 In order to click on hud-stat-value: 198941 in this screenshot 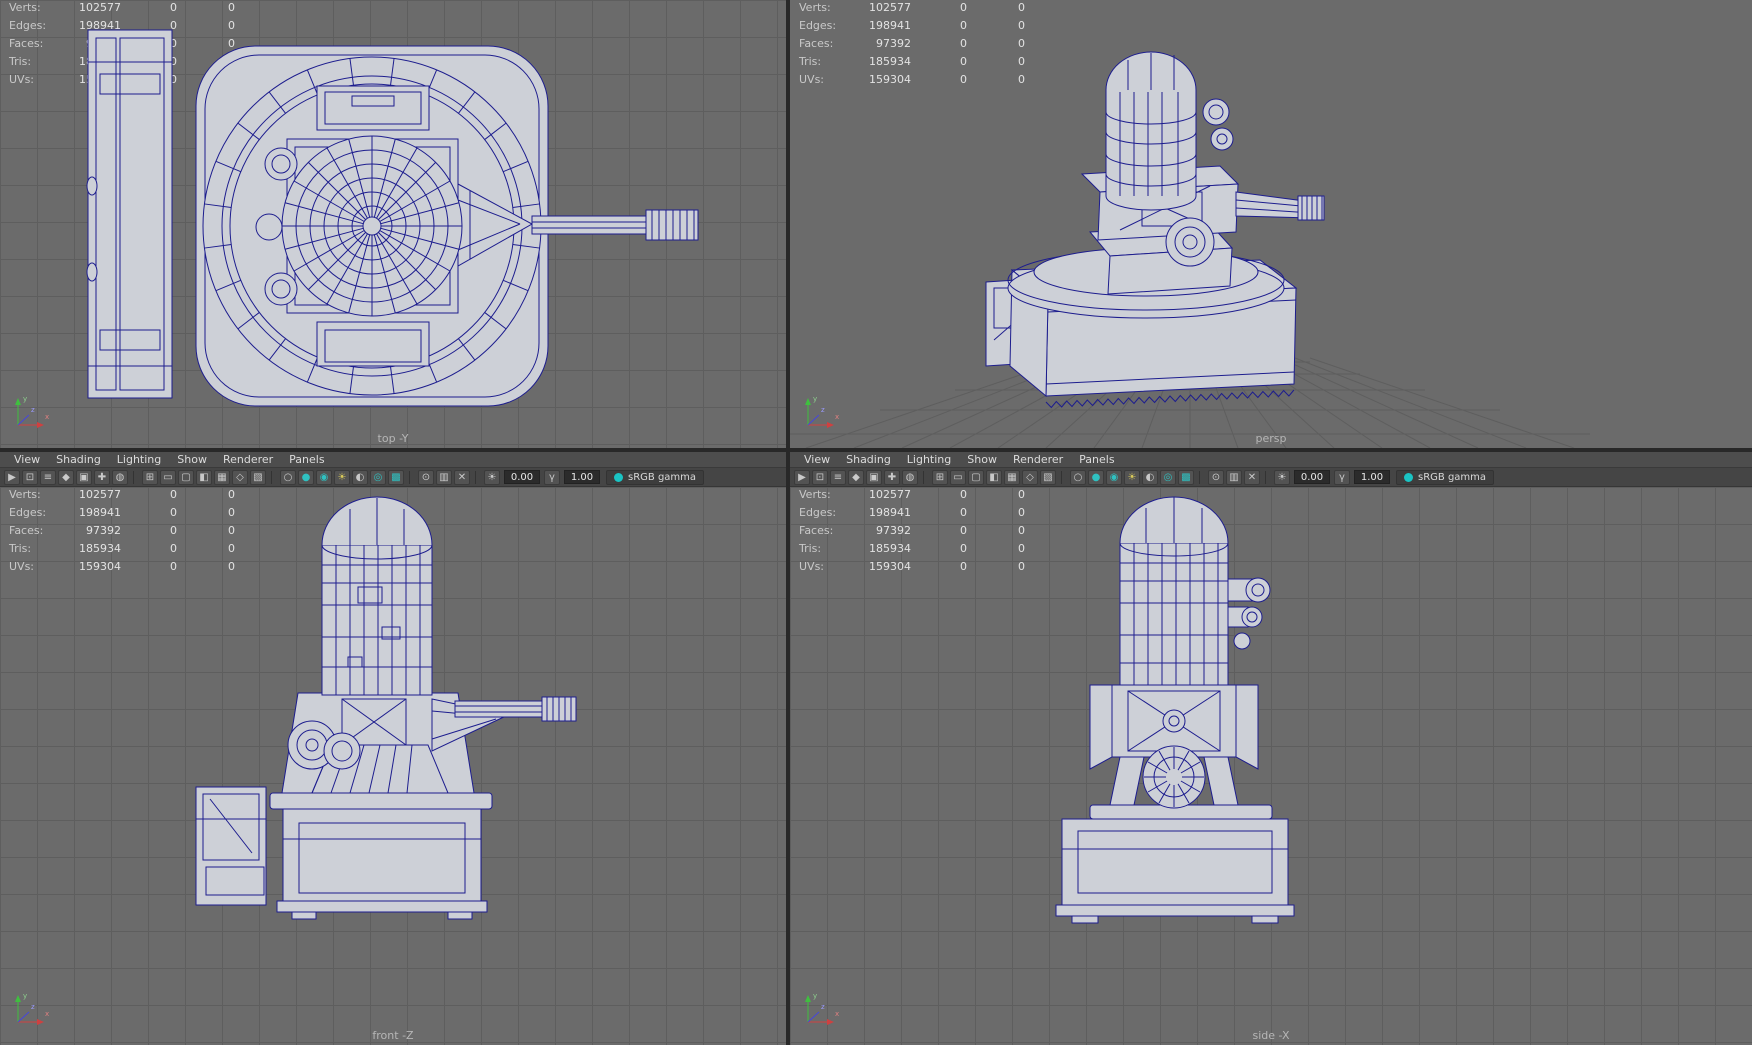, I will do `click(100, 512)`.